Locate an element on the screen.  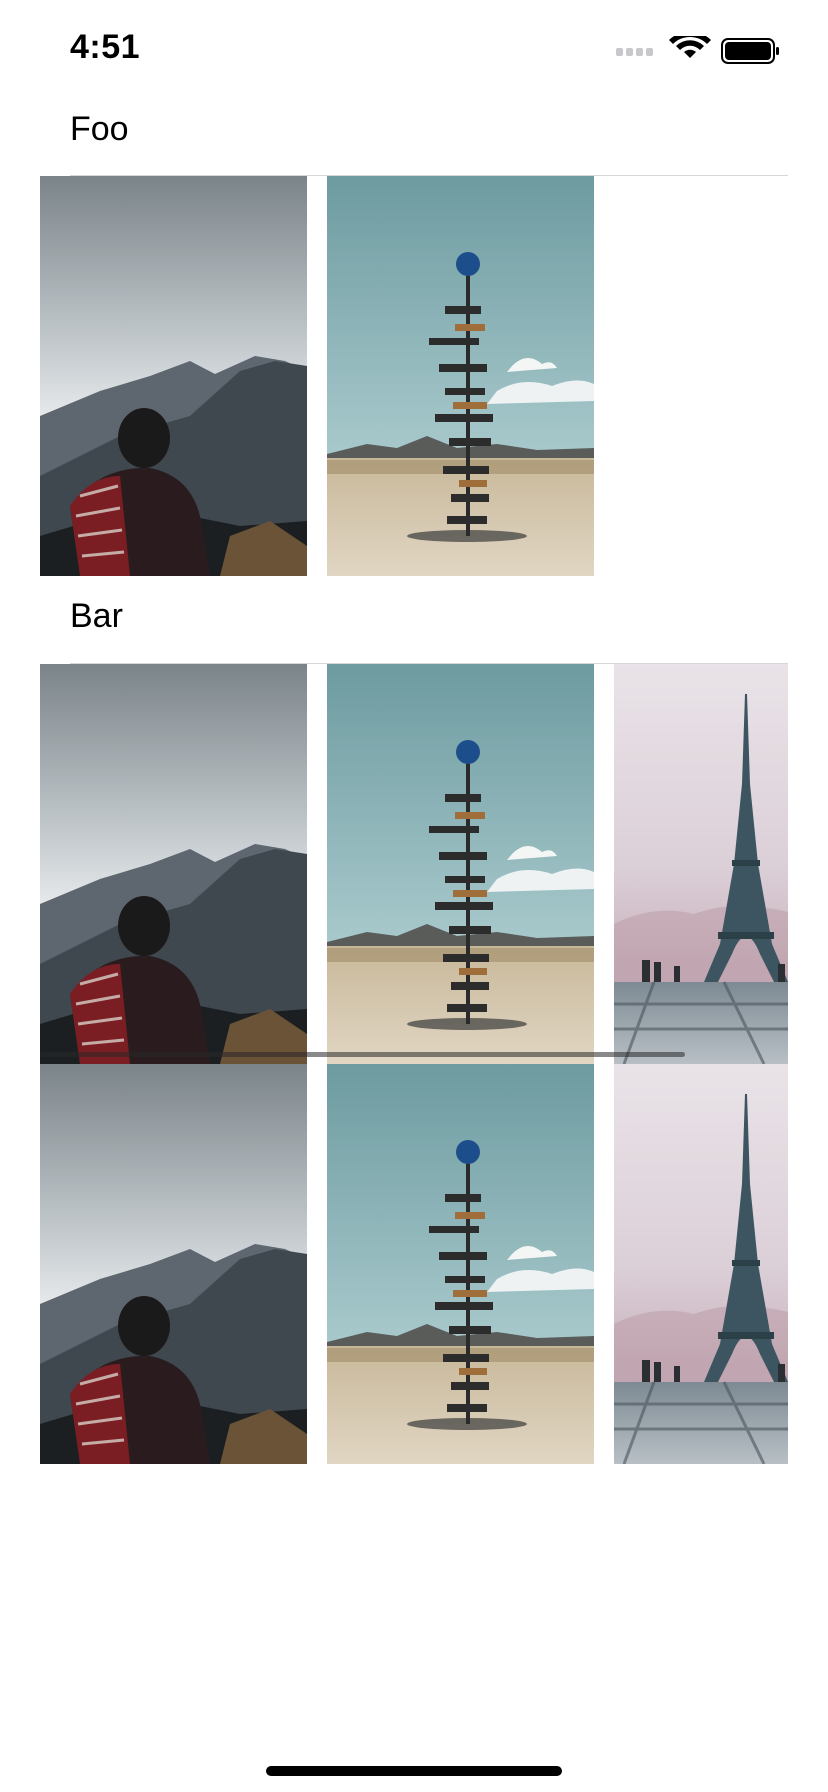
home-indicator is located at coordinates (414, 1771).